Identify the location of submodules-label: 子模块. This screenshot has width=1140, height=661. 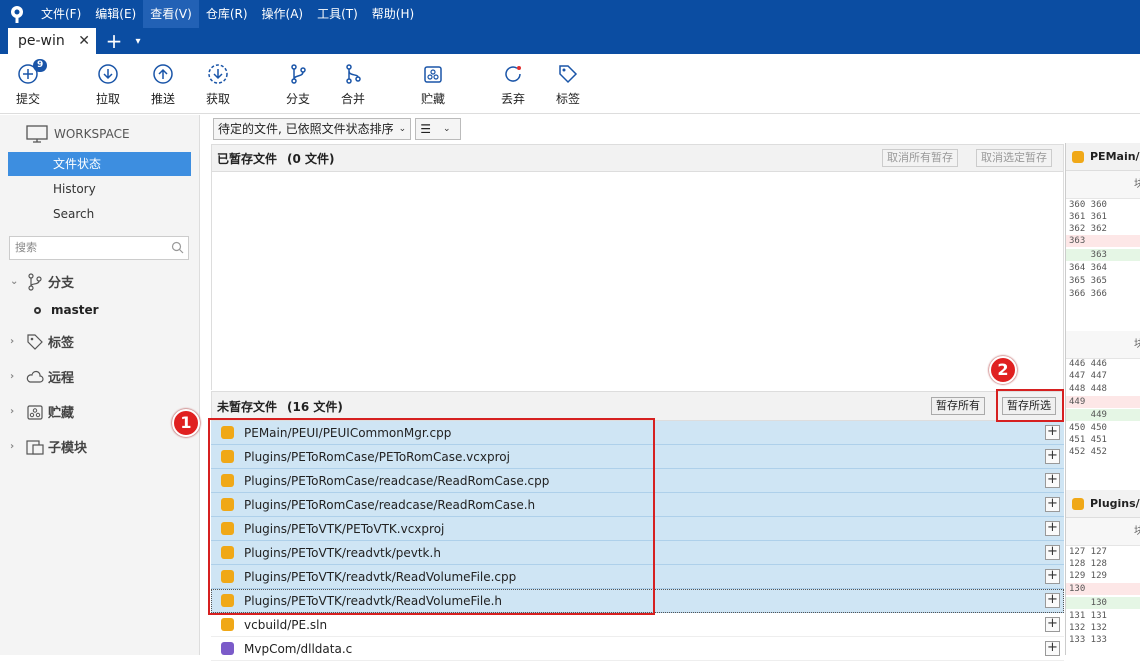
(68, 448).